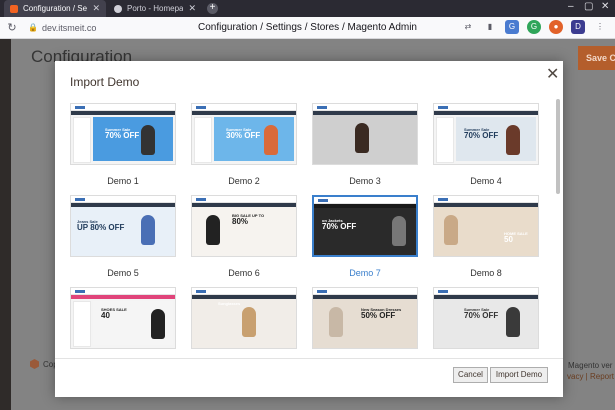 The image size is (615, 410). What do you see at coordinates (105, 315) in the screenshot?
I see `sale-headline: 40` at bounding box center [105, 315].